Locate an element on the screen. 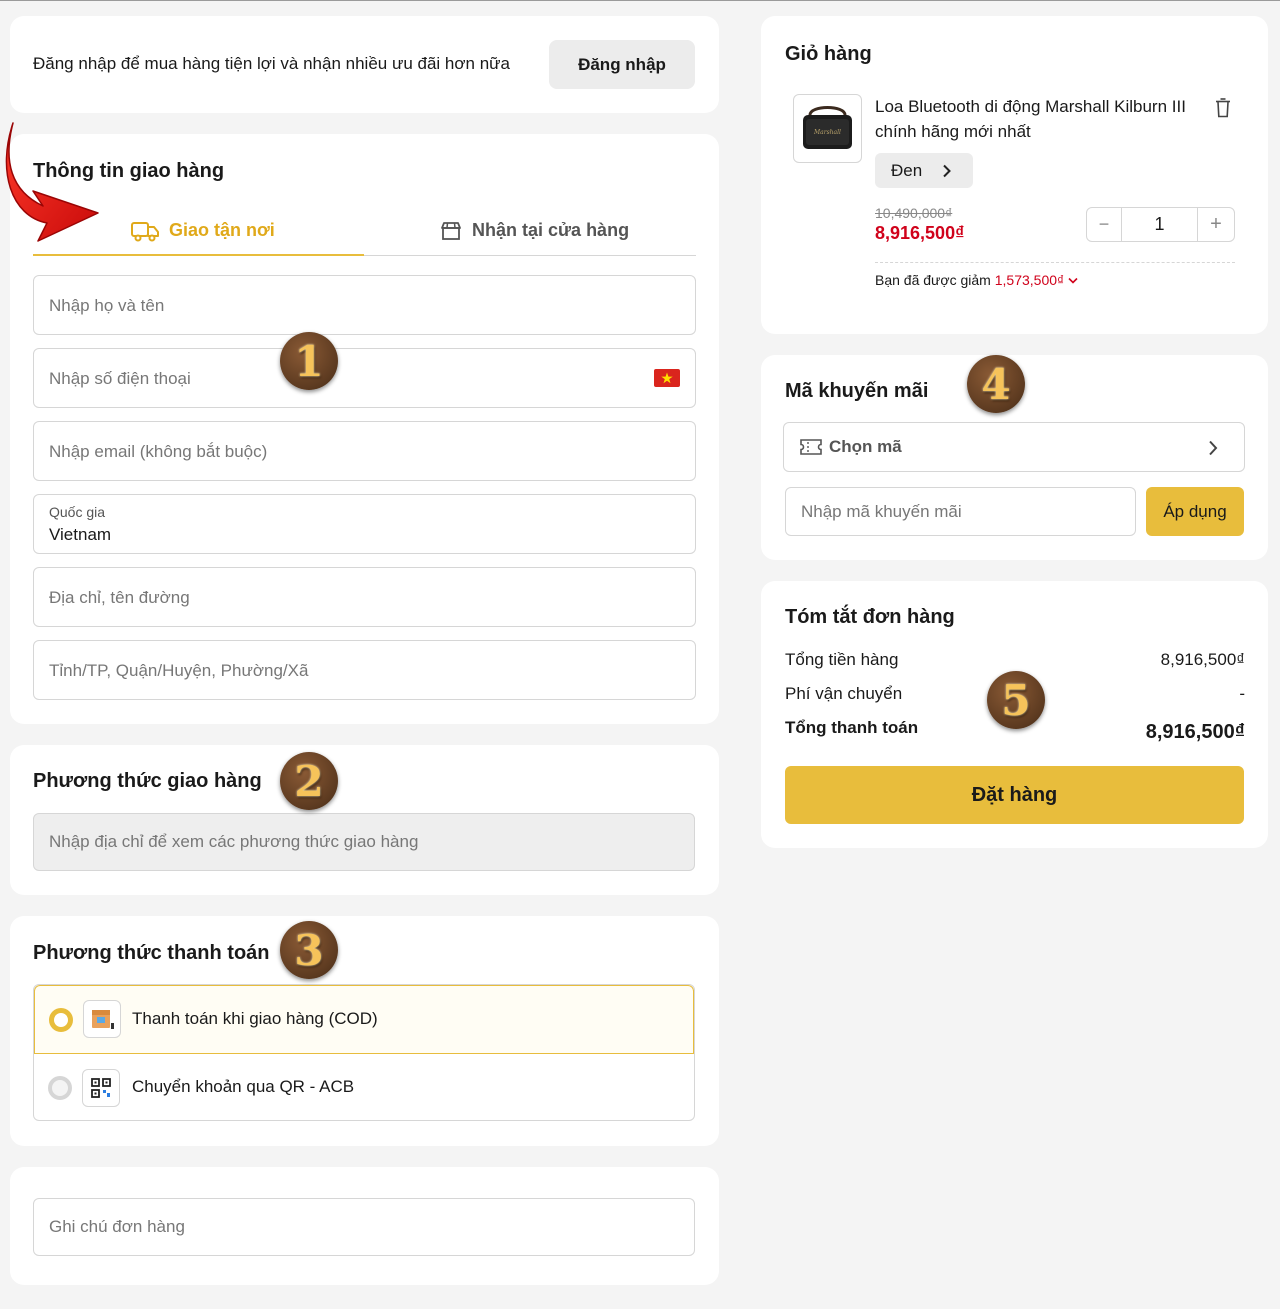  annotation-badge-5: 5 is located at coordinates (1016, 700).